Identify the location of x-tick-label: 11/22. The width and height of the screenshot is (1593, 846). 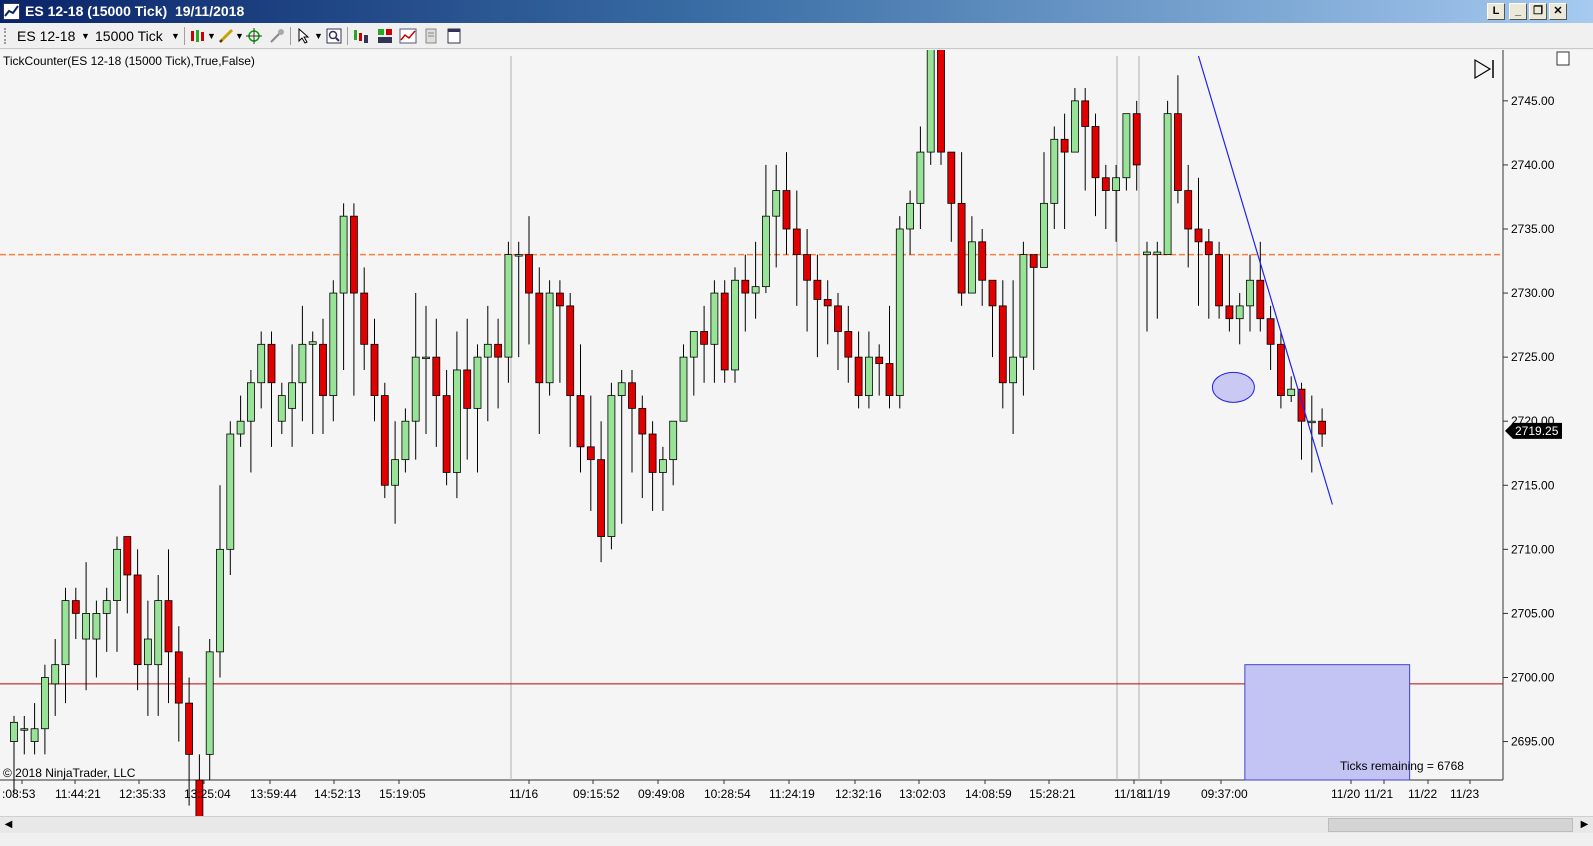
(1422, 794).